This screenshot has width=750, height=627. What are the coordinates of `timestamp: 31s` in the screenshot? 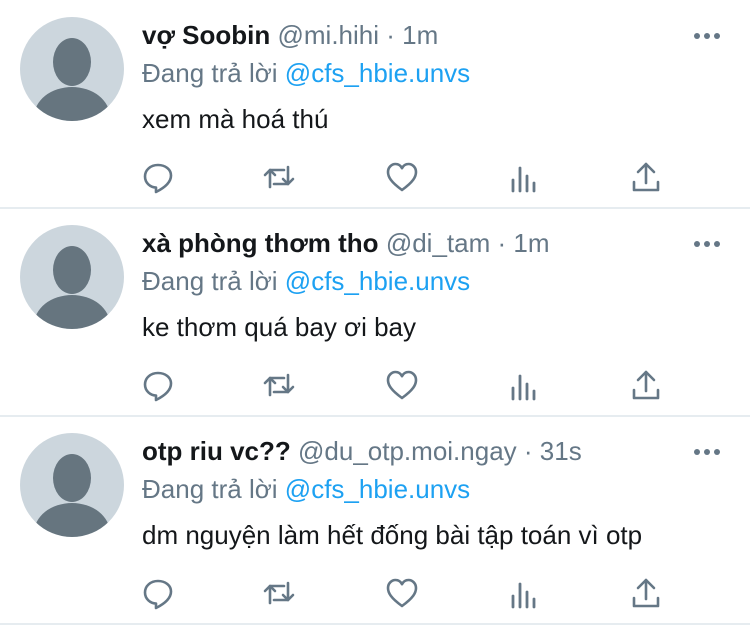 It's located at (561, 451).